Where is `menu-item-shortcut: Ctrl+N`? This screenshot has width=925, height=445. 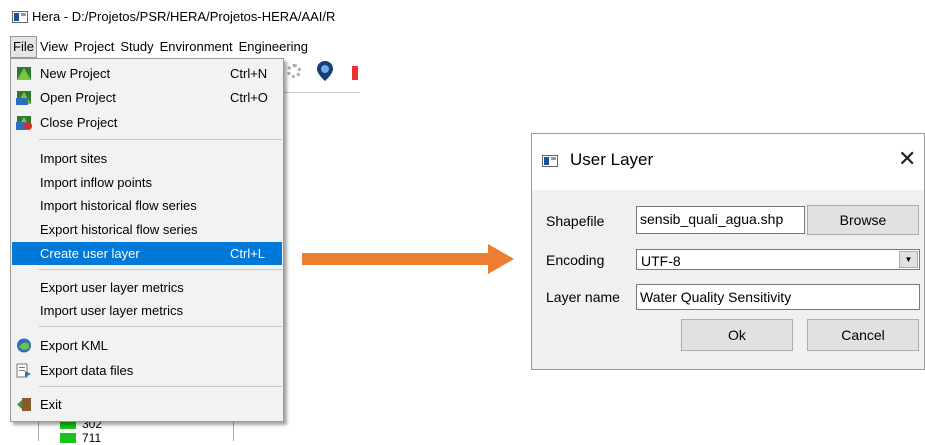
menu-item-shortcut: Ctrl+N is located at coordinates (249, 73).